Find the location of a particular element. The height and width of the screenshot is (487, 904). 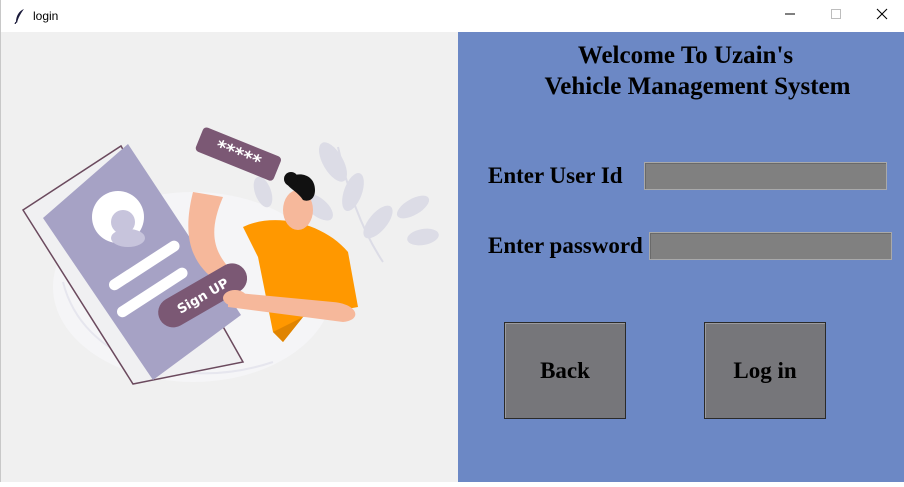

maximize-icon is located at coordinates (836, 16).